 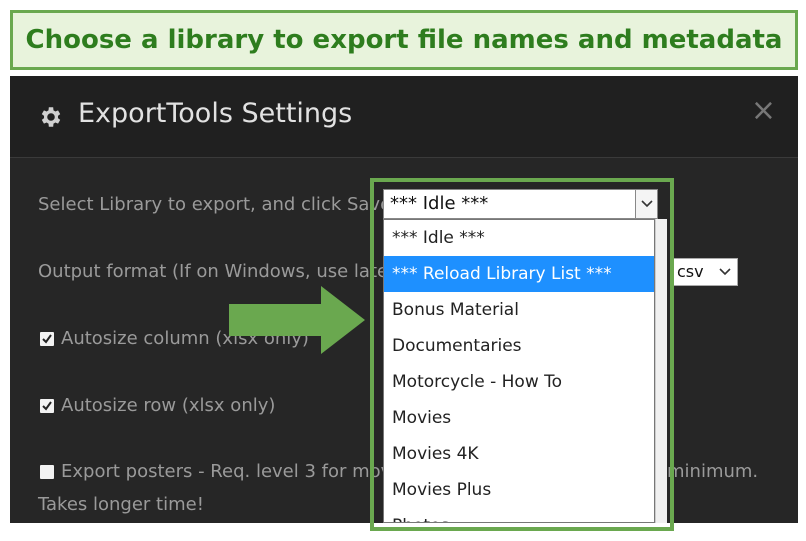 I want to click on dropdown-option: Movies 4K, so click(x=519, y=454).